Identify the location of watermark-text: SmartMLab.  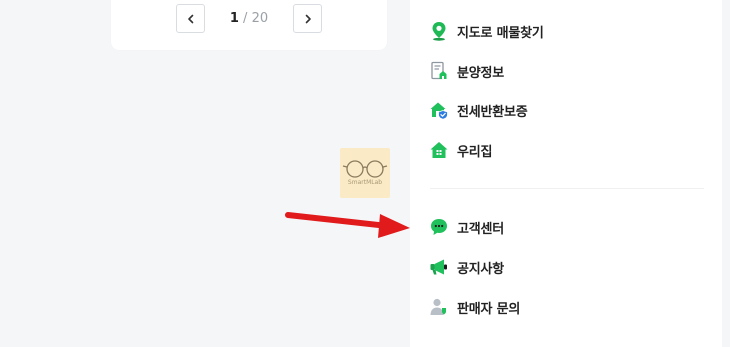
(365, 182).